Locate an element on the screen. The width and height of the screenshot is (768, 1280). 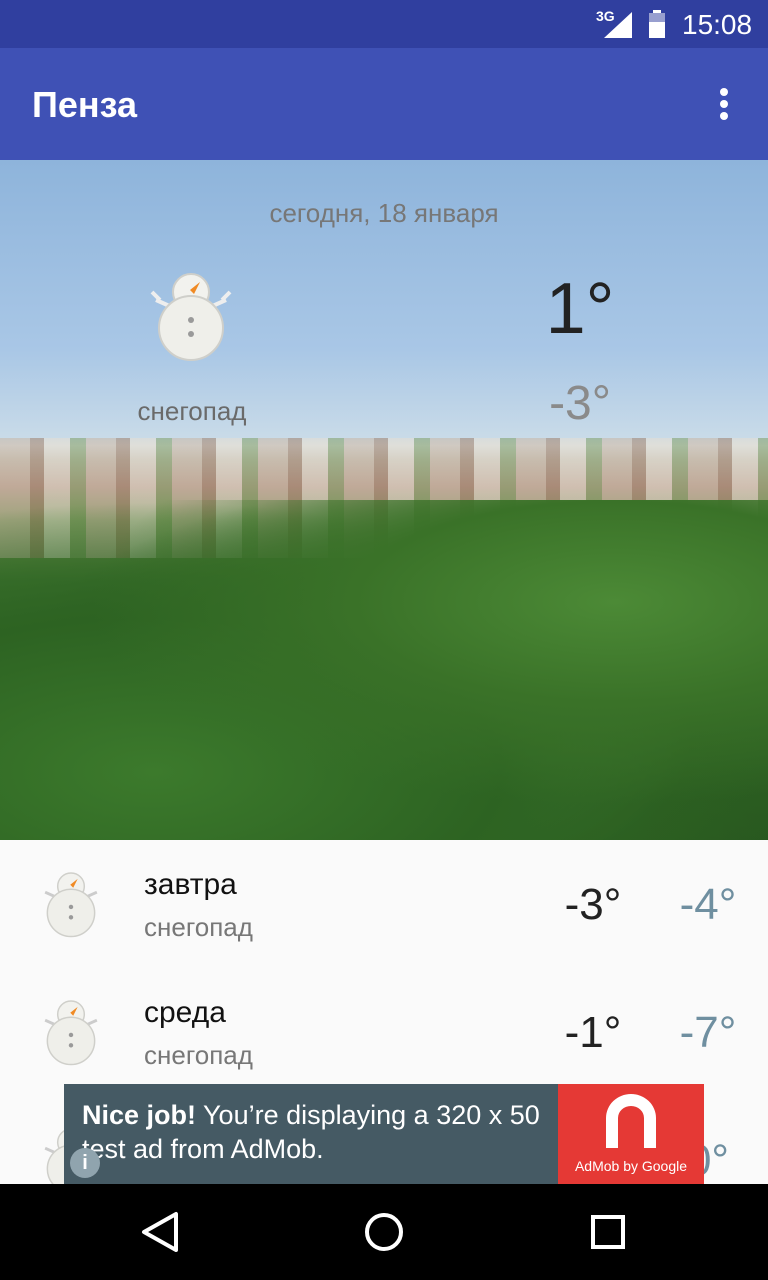
forecast-temp-low: -4° is located at coordinates (708, 904).